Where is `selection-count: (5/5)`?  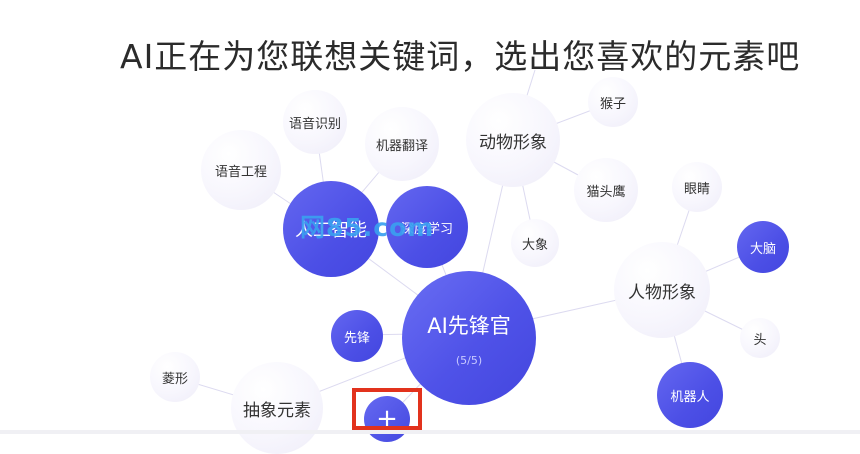 selection-count: (5/5) is located at coordinates (469, 360).